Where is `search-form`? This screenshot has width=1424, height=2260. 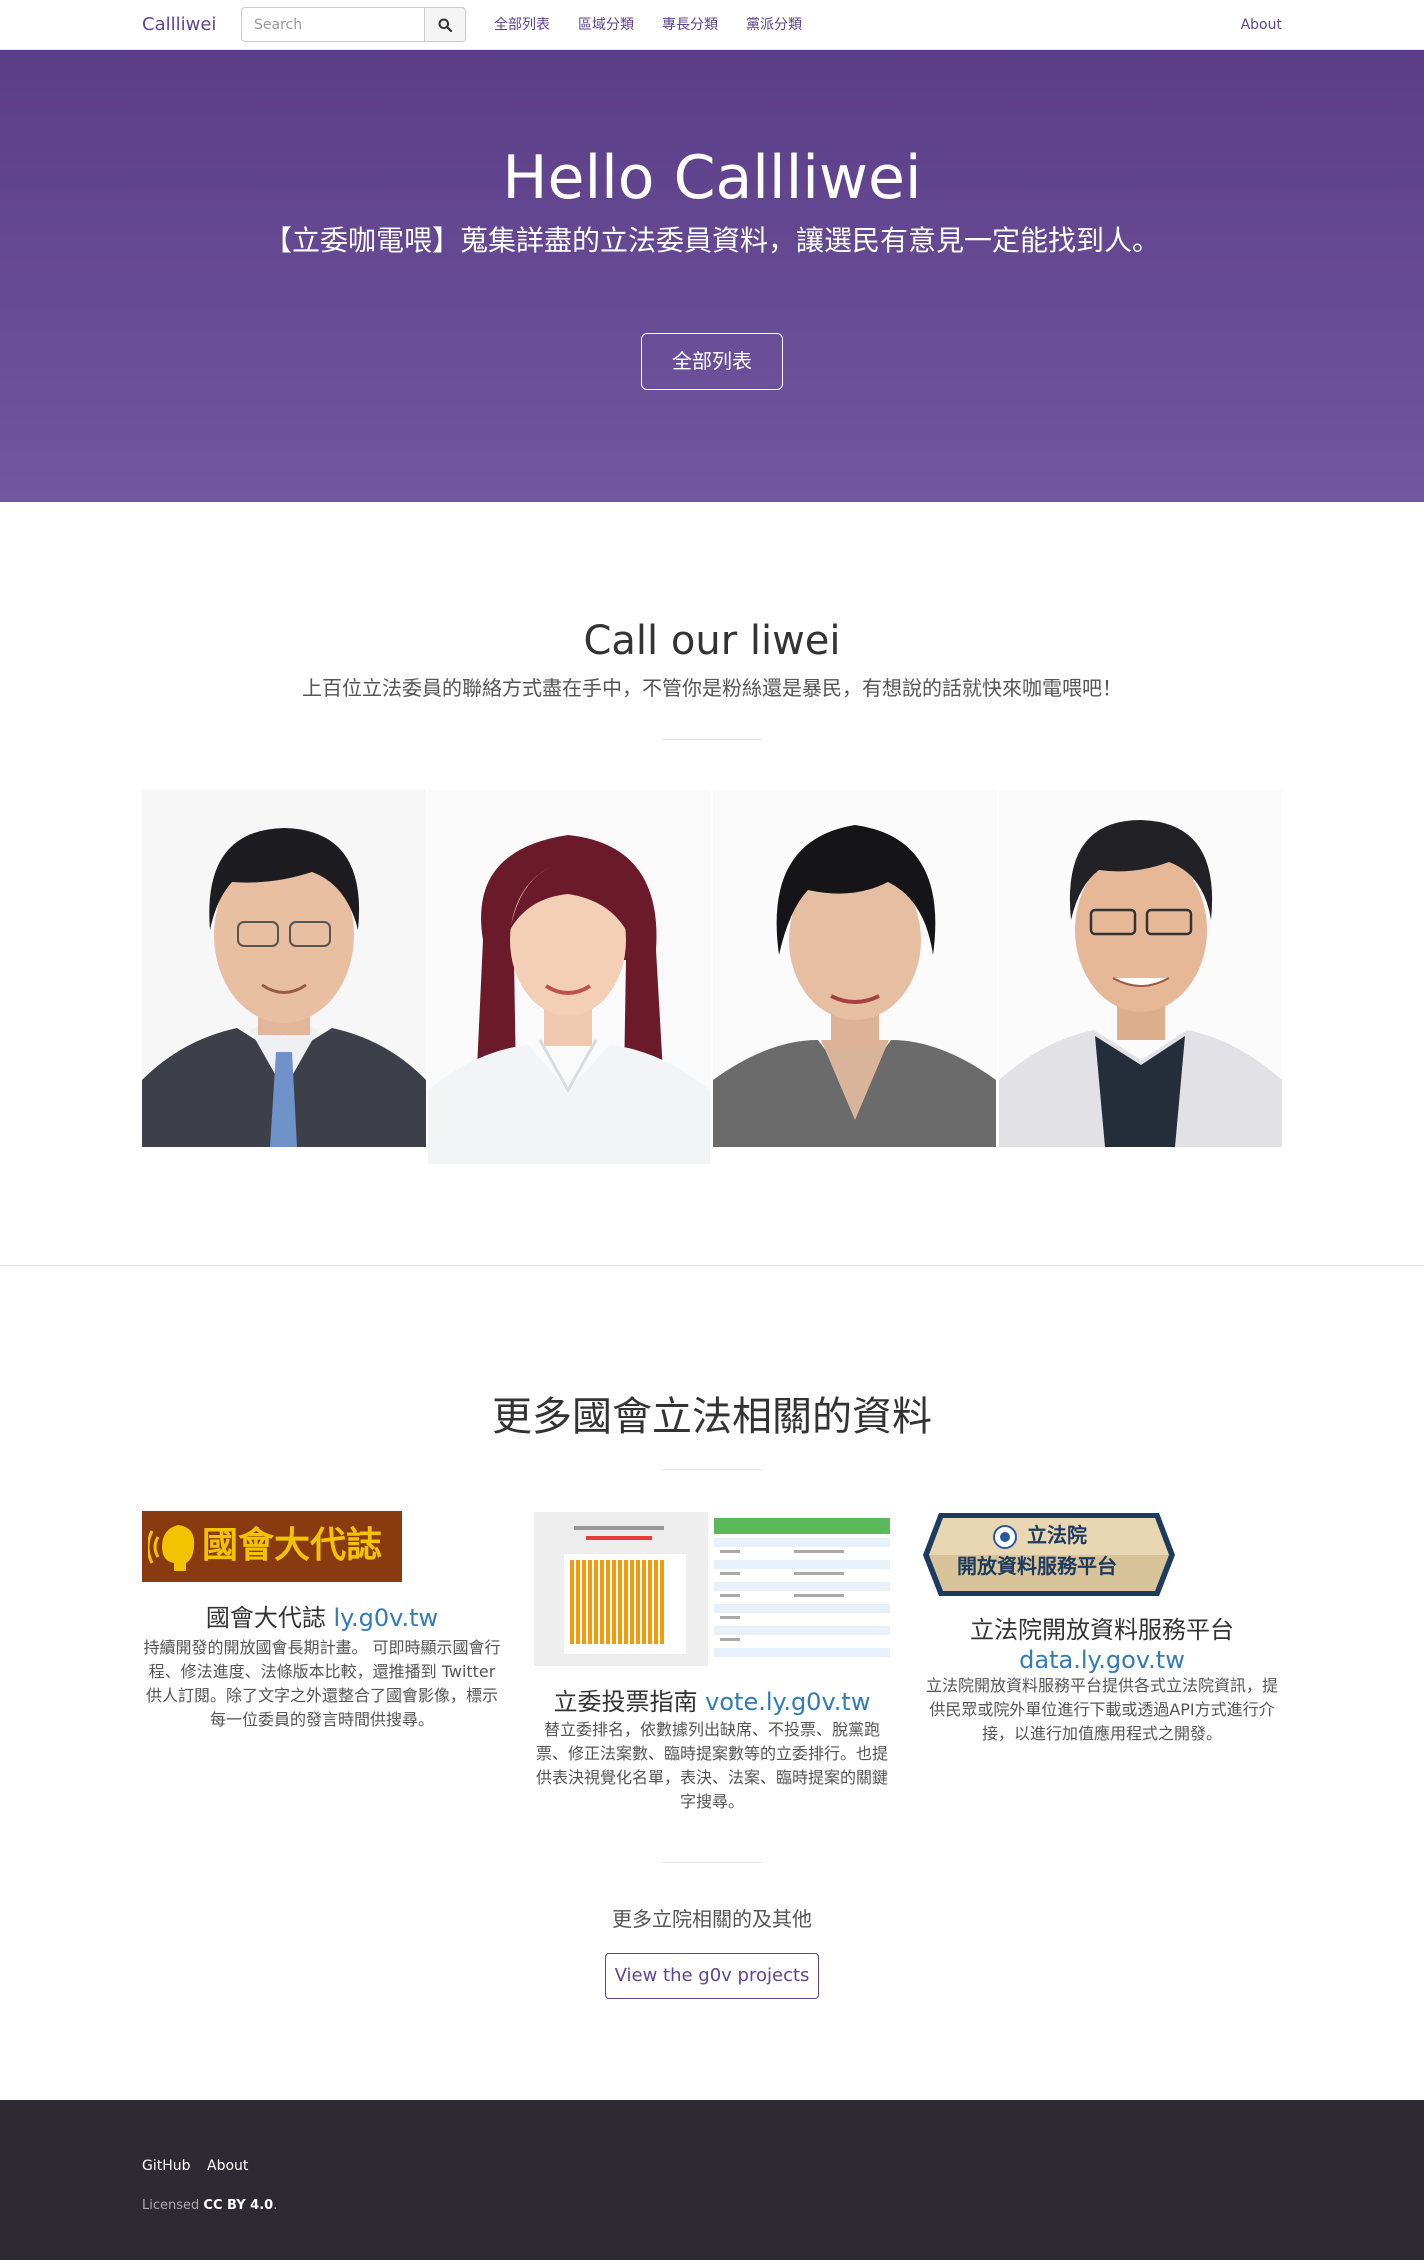 search-form is located at coordinates (353, 24).